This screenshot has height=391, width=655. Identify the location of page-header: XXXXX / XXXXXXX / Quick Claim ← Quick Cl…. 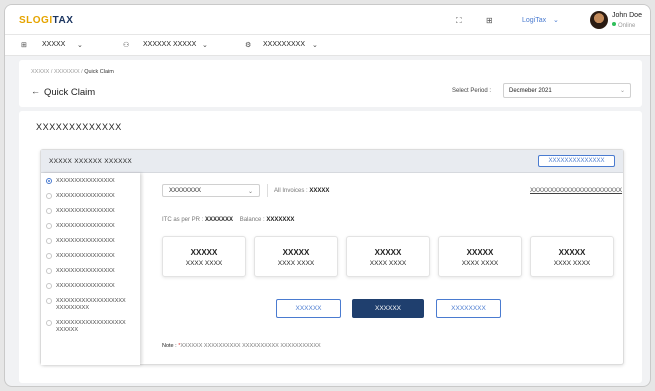
(330, 83).